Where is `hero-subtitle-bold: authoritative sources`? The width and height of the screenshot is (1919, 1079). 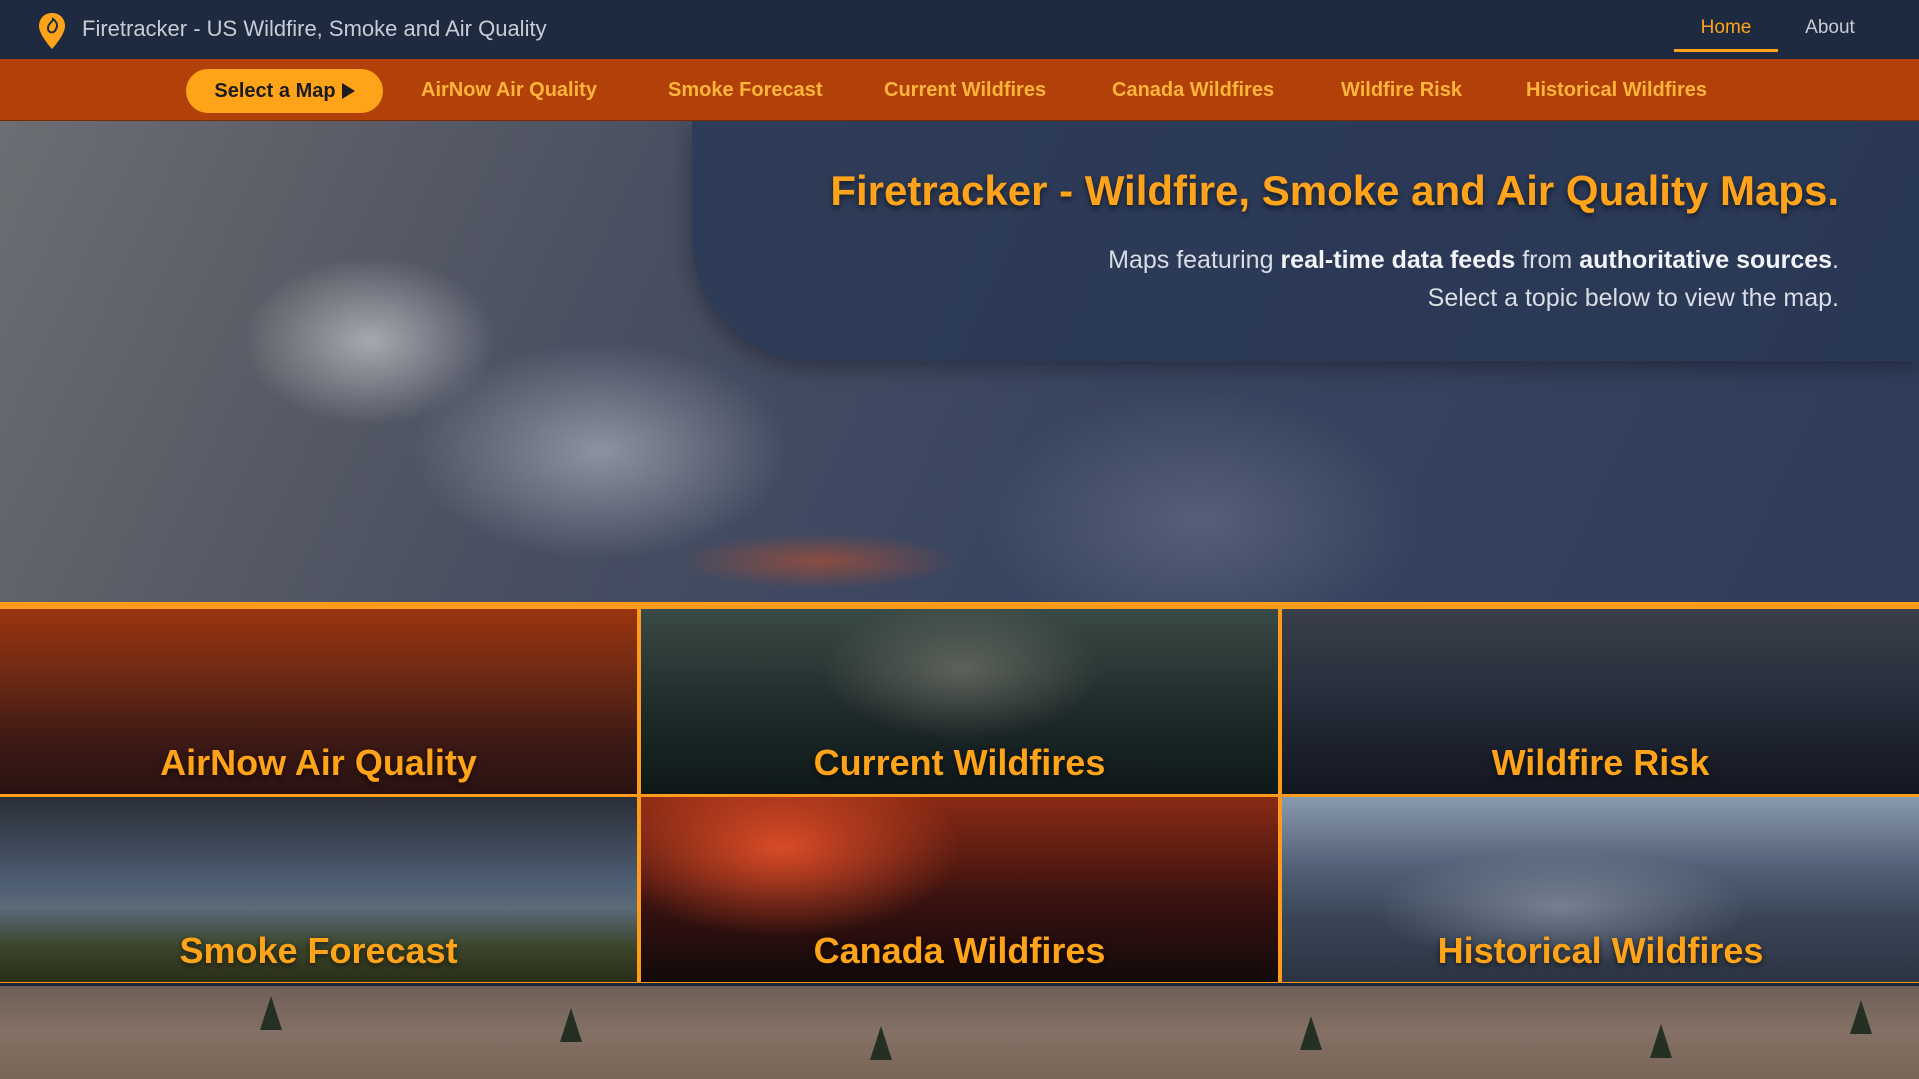 hero-subtitle-bold: authoritative sources is located at coordinates (1706, 260).